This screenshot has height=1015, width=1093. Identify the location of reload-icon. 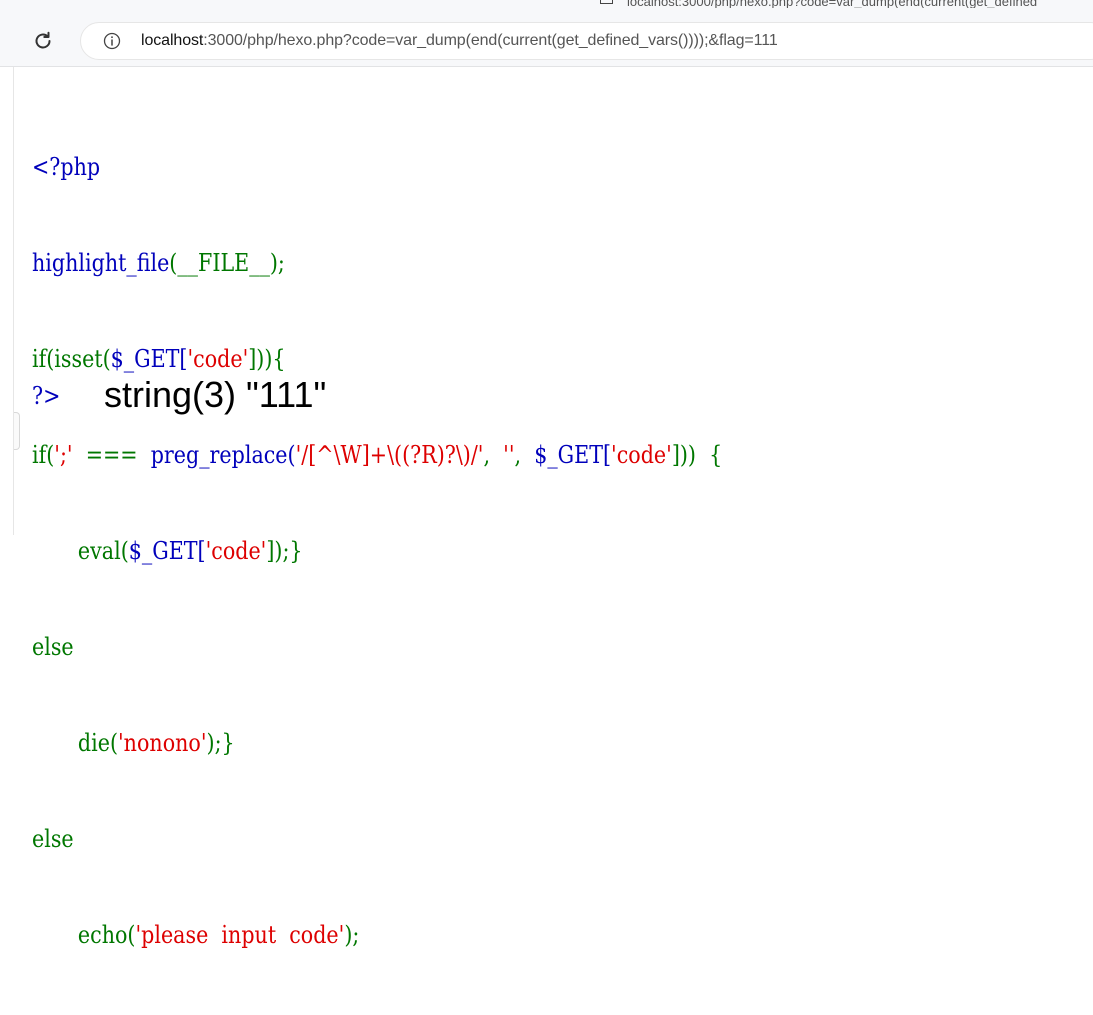
(43, 40).